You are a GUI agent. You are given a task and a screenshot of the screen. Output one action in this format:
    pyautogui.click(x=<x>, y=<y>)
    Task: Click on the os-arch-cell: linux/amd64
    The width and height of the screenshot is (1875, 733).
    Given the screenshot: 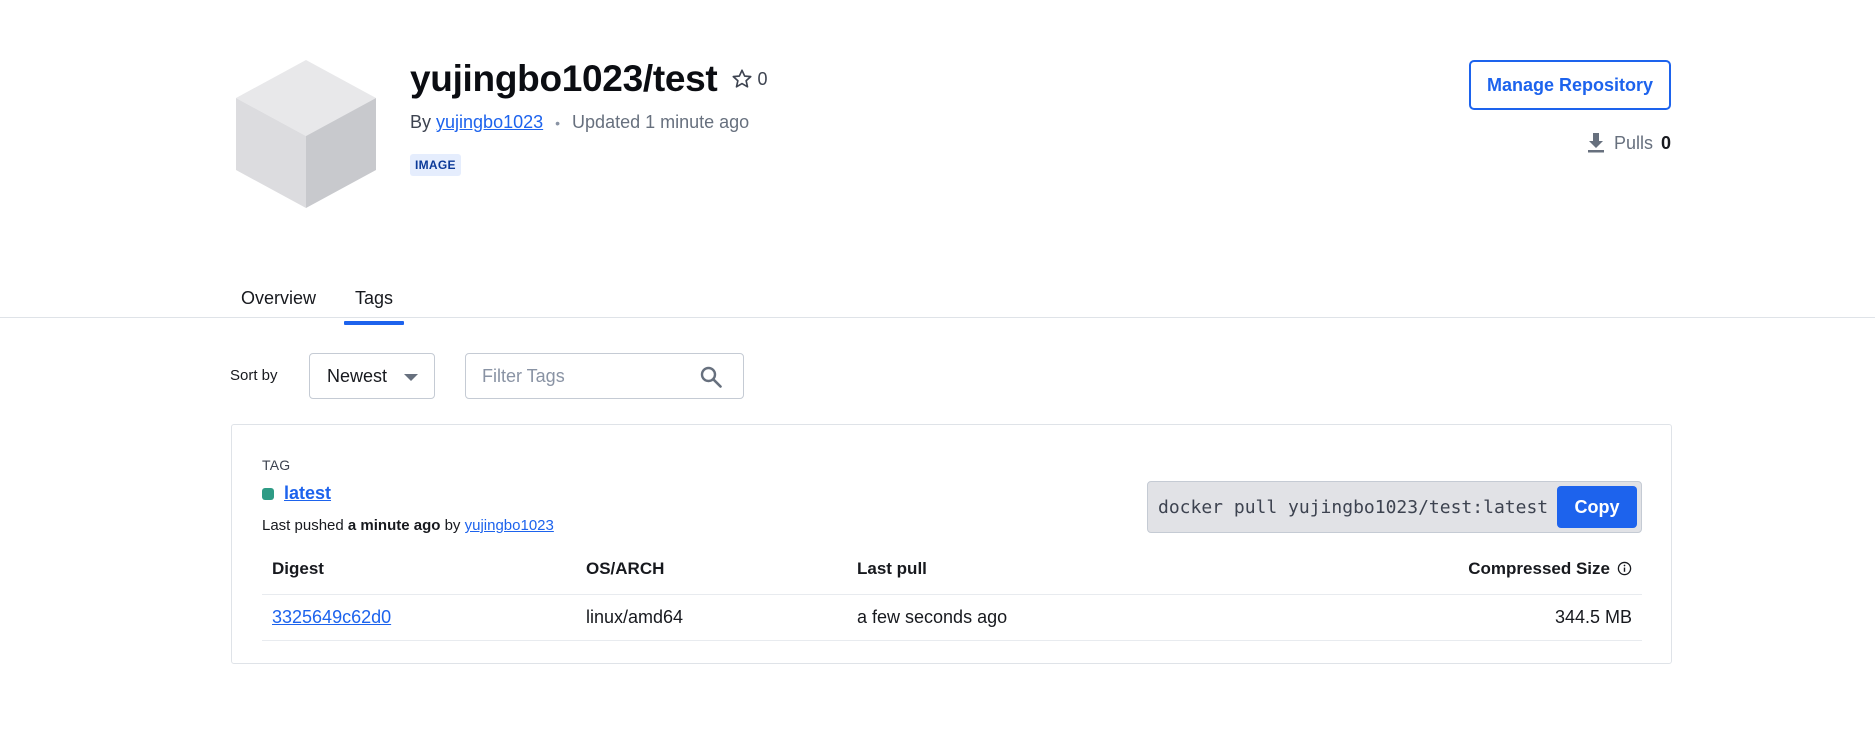 What is the action you would take?
    pyautogui.click(x=635, y=617)
    